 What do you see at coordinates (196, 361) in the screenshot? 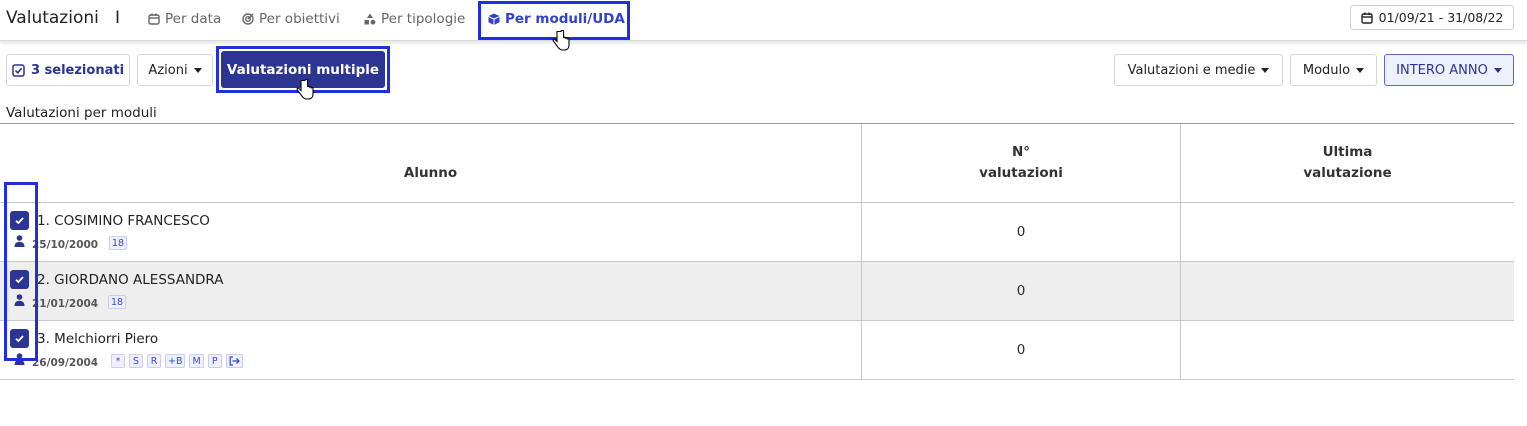
I see `m-badge: M` at bounding box center [196, 361].